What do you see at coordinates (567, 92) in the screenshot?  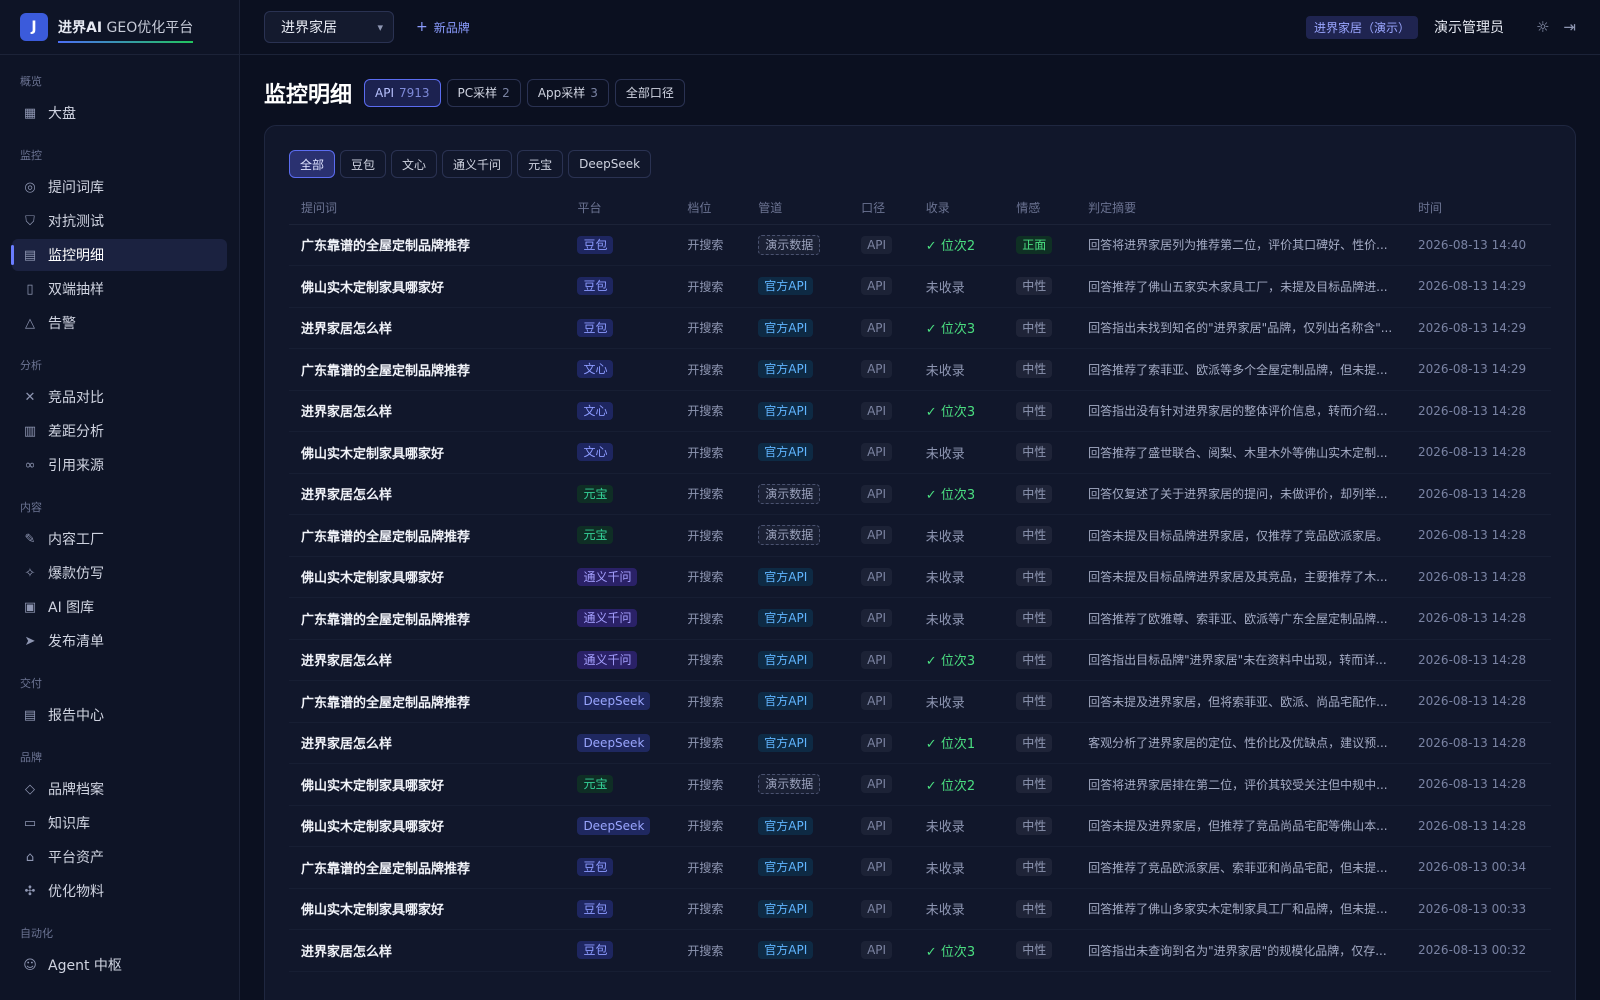 I see `source-tab: App采样 3` at bounding box center [567, 92].